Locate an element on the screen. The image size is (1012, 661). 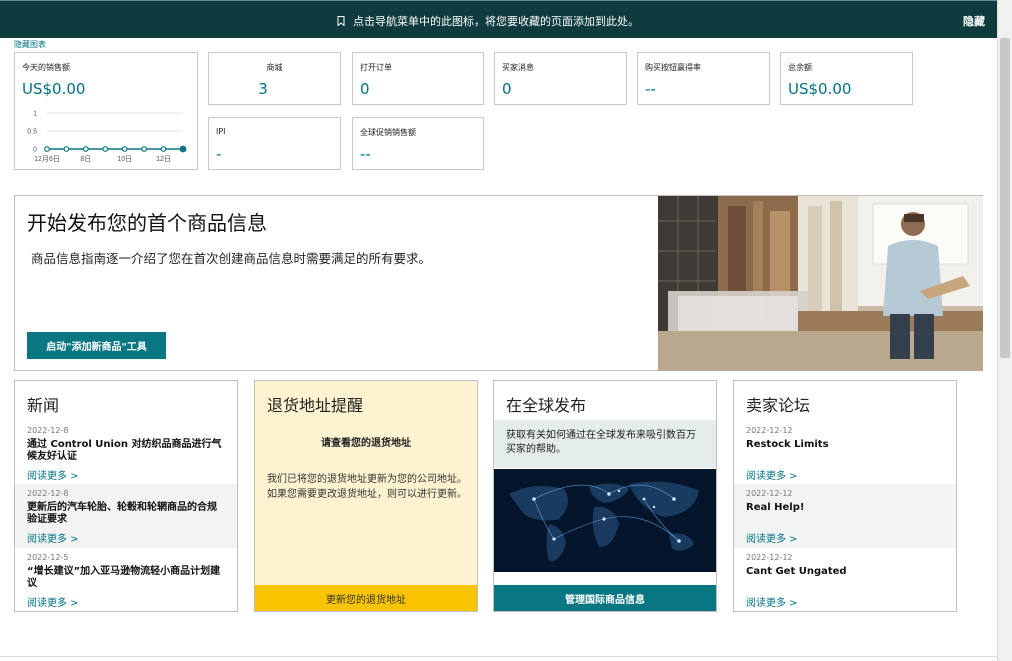
banner-message: 点击导航菜单中的此图标，将您要收藏的页面添加到此处。 is located at coordinates (488, 21).